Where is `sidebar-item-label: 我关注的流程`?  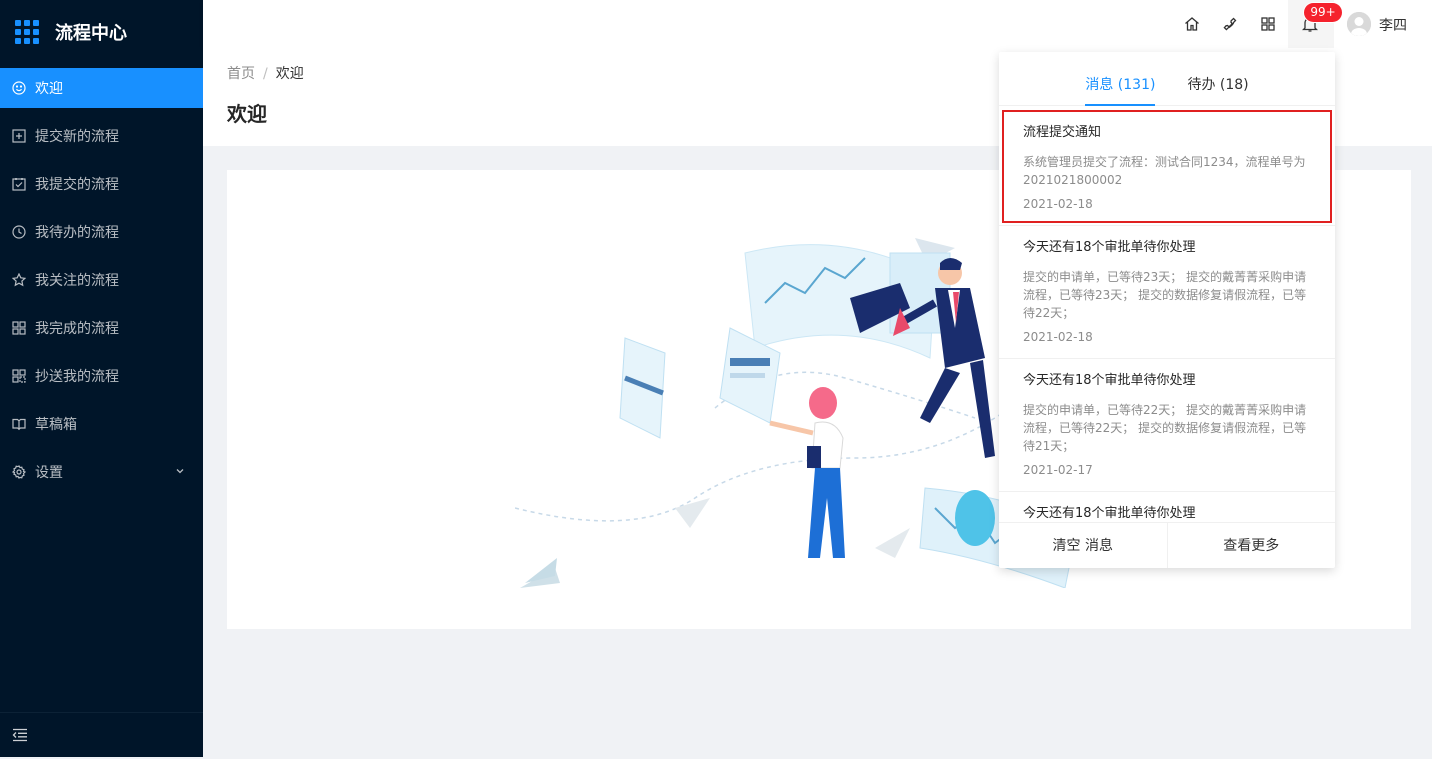 sidebar-item-label: 我关注的流程 is located at coordinates (77, 281).